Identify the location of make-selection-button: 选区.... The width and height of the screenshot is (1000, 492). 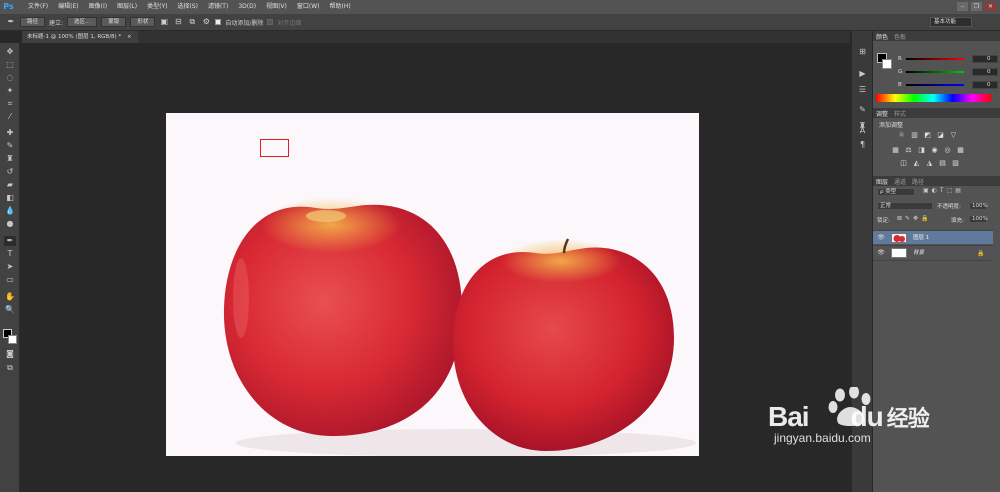
(82, 22).